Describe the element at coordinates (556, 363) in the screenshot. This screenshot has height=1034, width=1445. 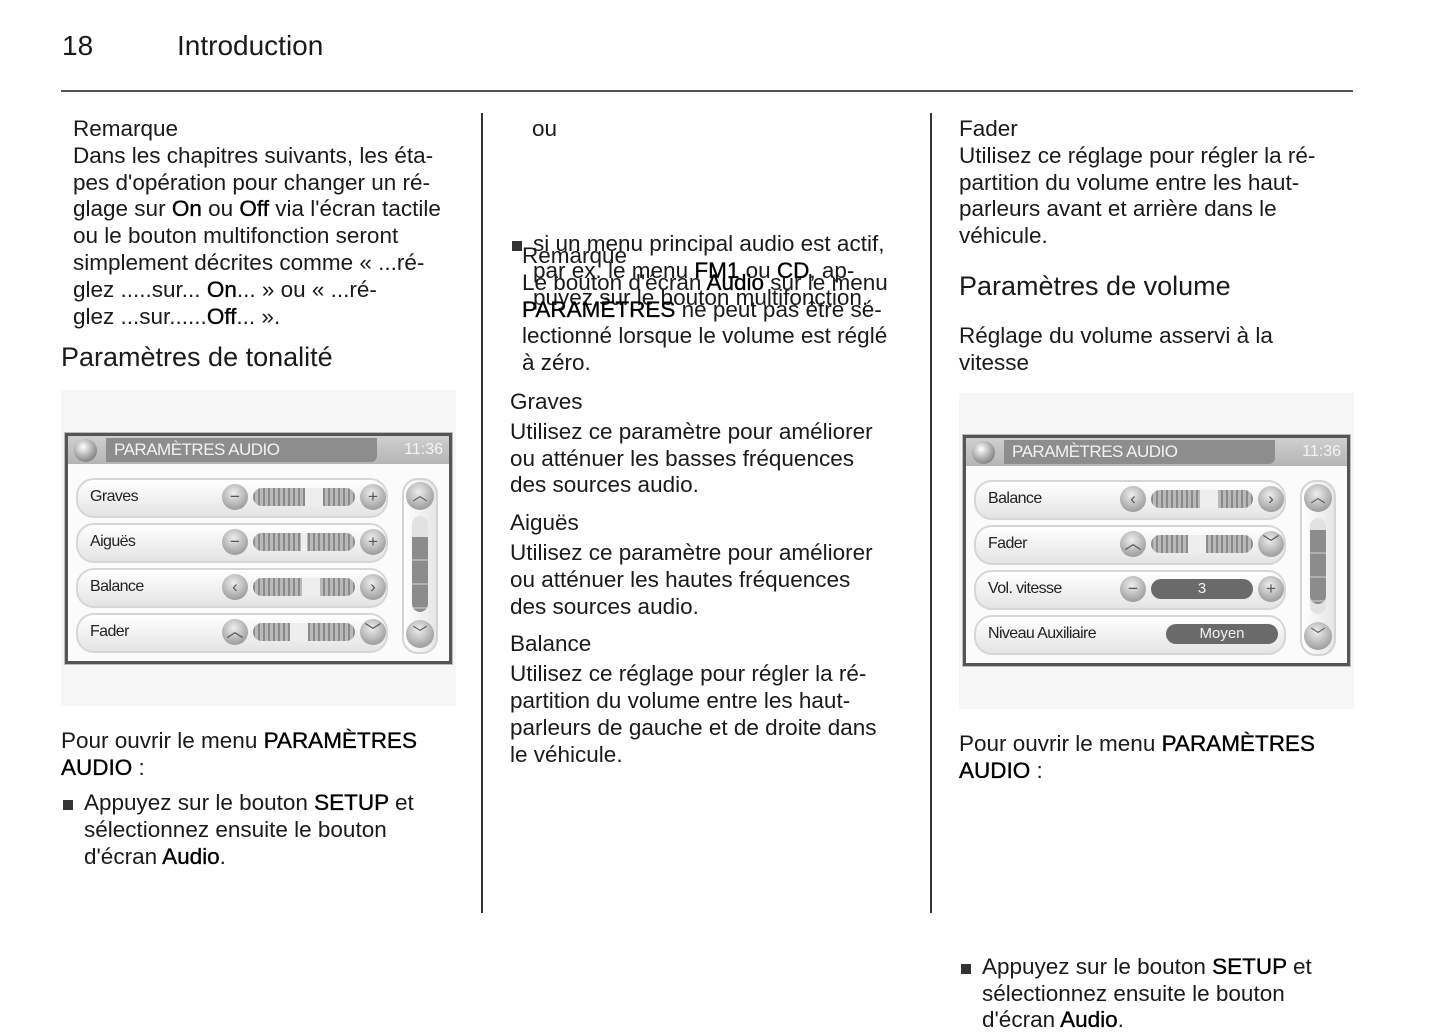
I see `text-line: à zéro.` at that location.